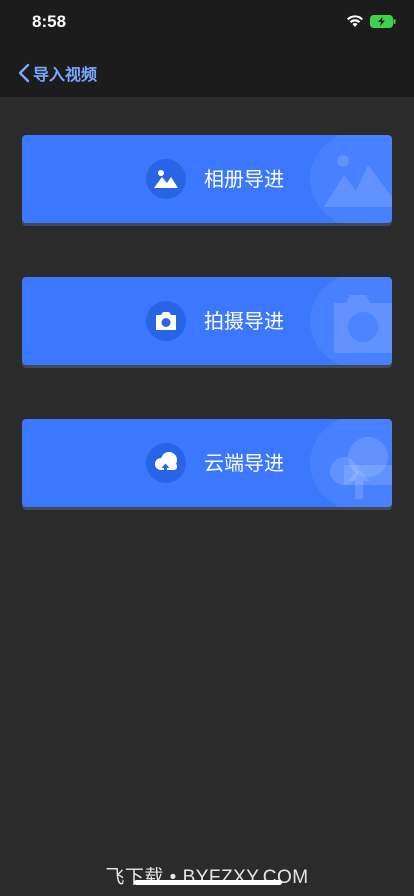 This screenshot has height=896, width=414. What do you see at coordinates (361, 468) in the screenshot?
I see `cloud-watermark-icon` at bounding box center [361, 468].